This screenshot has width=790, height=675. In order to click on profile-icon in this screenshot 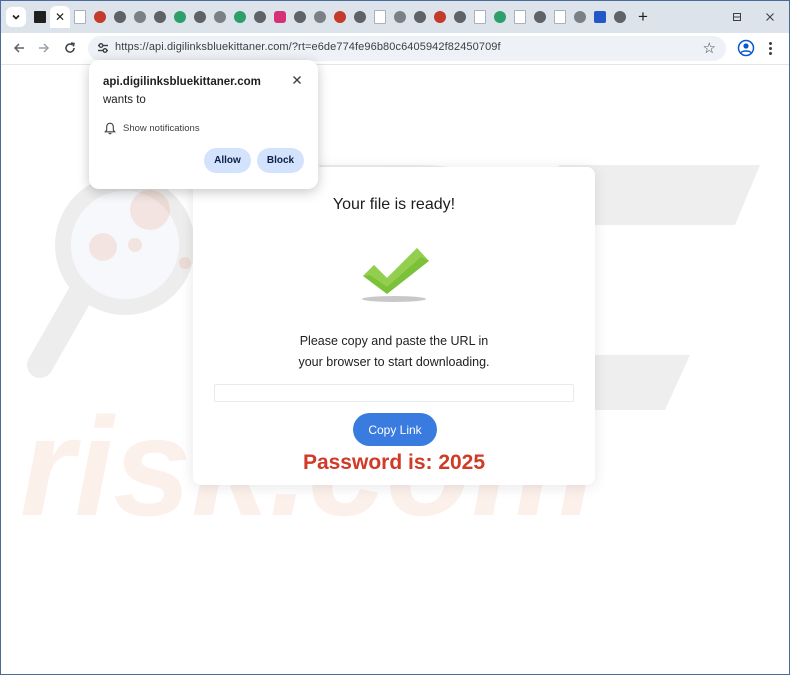, I will do `click(746, 48)`.